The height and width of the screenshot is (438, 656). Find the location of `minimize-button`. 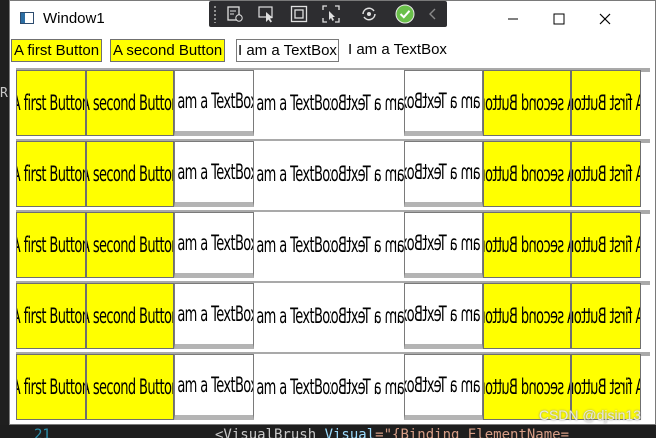

minimize-button is located at coordinates (513, 19).